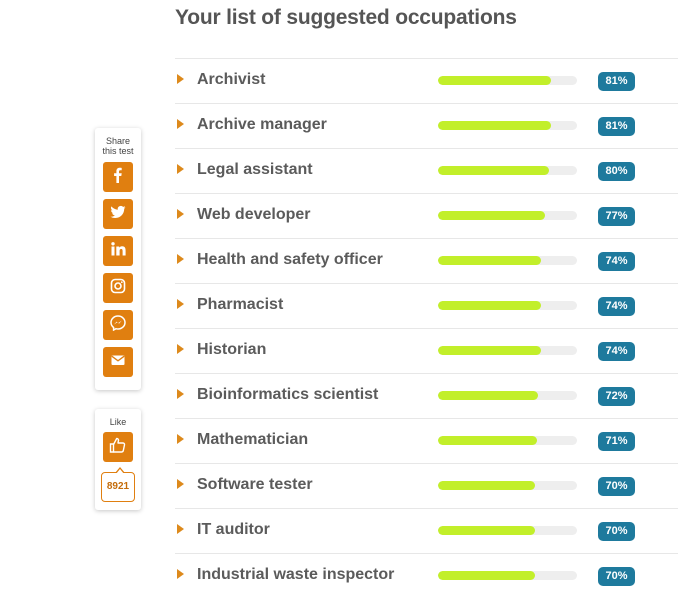 This screenshot has height=598, width=678. I want to click on twitter-icon, so click(118, 214).